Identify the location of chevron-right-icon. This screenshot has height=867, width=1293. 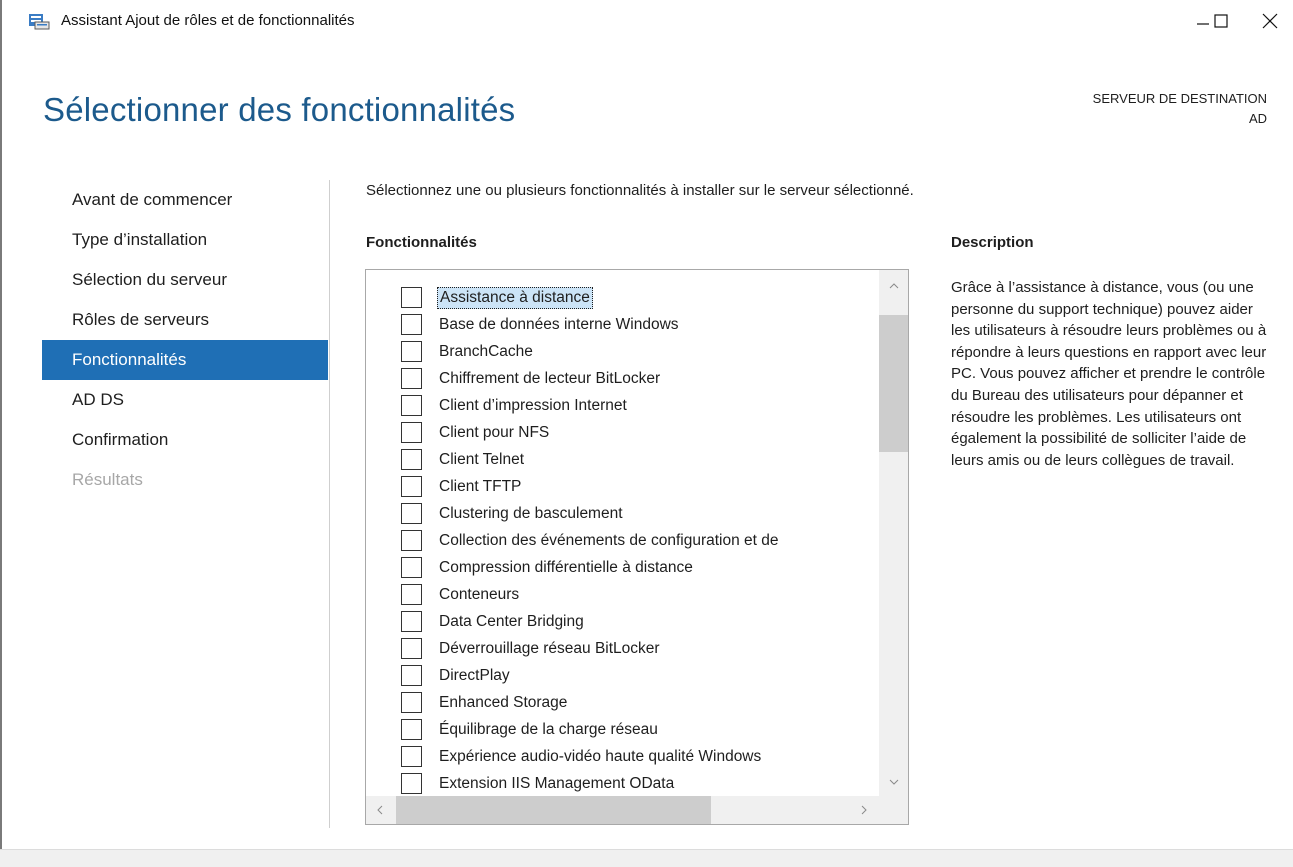
(864, 810).